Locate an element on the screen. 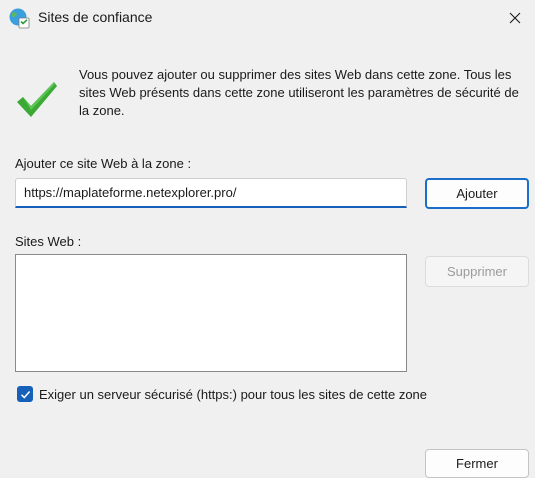 The width and height of the screenshot is (535, 478). checkmark-icon is located at coordinates (25, 394).